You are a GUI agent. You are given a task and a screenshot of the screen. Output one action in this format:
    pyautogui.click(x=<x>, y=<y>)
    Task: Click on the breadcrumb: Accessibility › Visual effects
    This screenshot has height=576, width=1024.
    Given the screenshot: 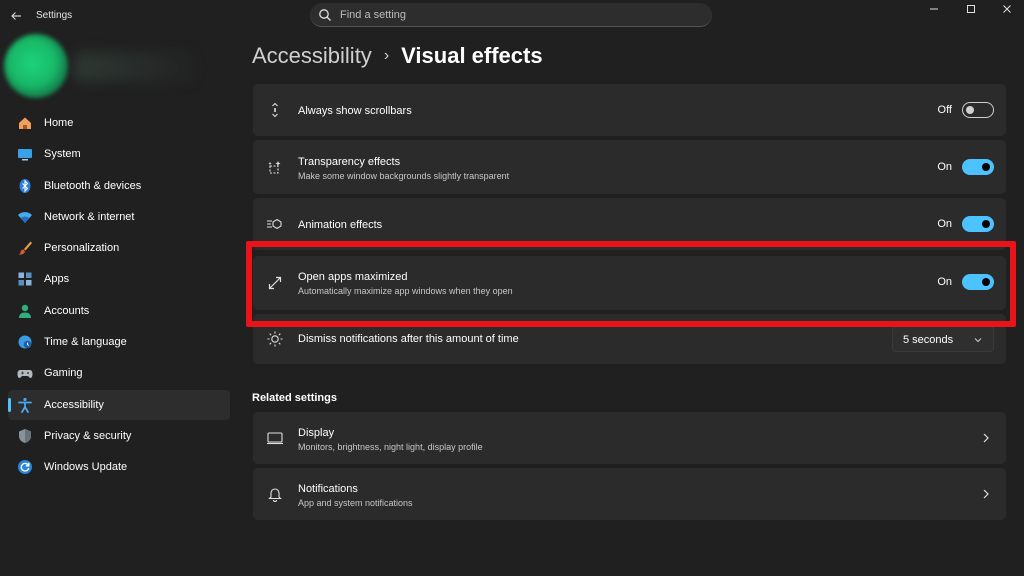 What is the action you would take?
    pyautogui.click(x=397, y=56)
    